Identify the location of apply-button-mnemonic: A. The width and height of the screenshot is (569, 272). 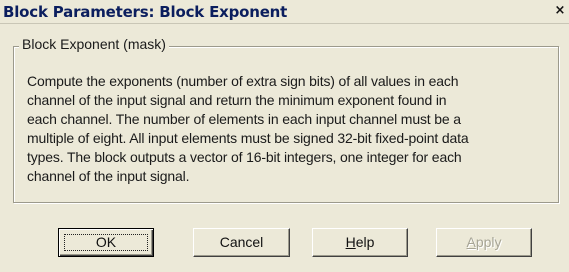
(471, 242).